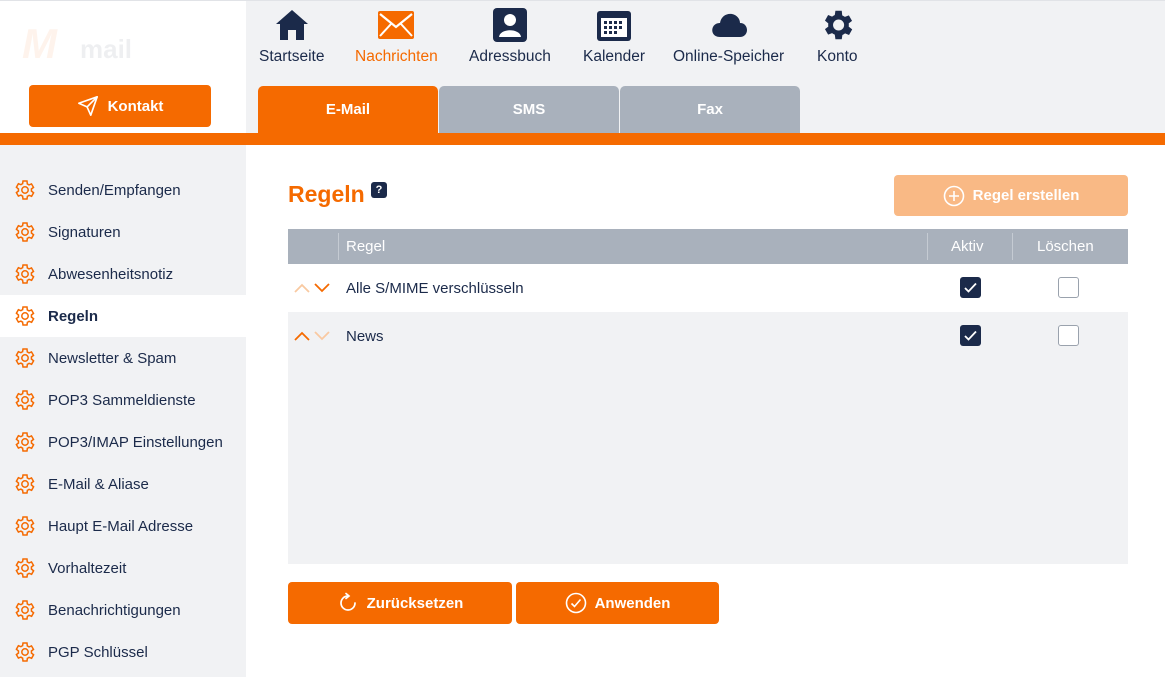 The width and height of the screenshot is (1165, 677). What do you see at coordinates (98, 652) in the screenshot?
I see `sidebar-item-label: PGP Schlüssel` at bounding box center [98, 652].